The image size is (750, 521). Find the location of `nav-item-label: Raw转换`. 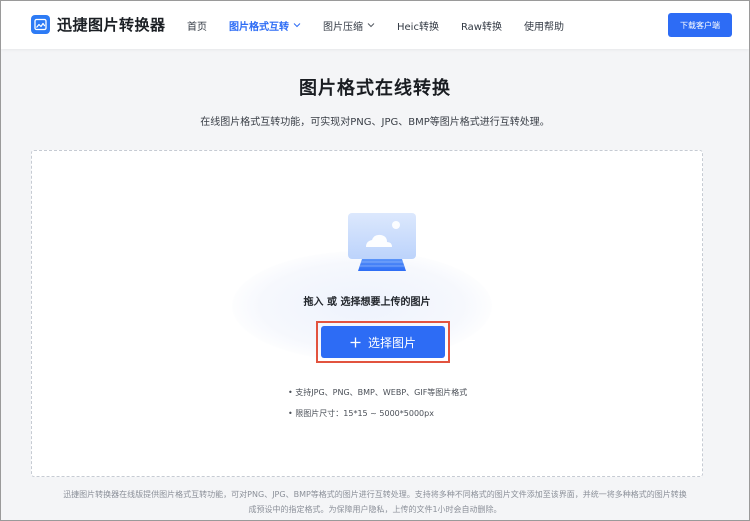

nav-item-label: Raw转换 is located at coordinates (481, 27).